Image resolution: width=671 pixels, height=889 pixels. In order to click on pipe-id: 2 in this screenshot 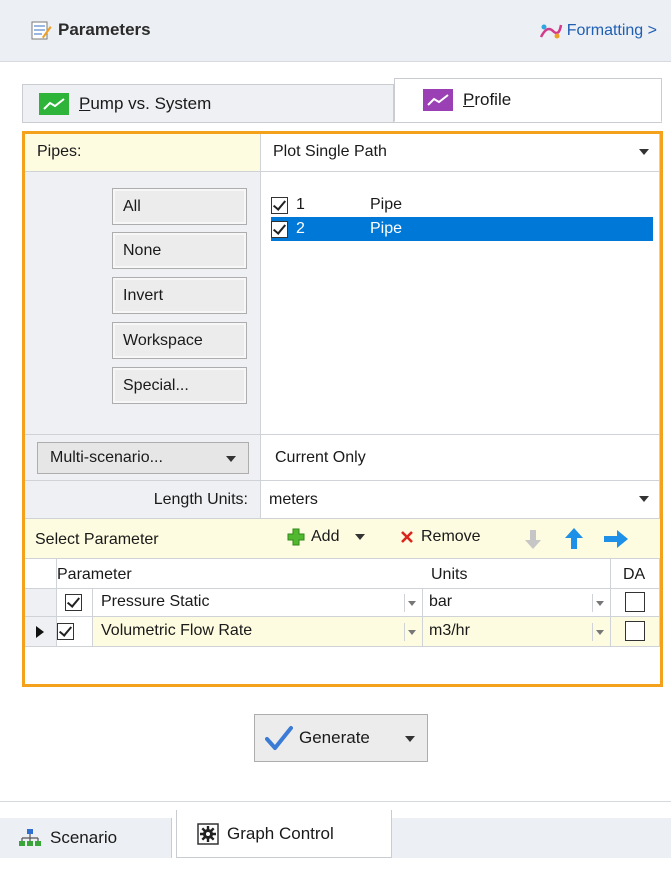, I will do `click(300, 228)`.